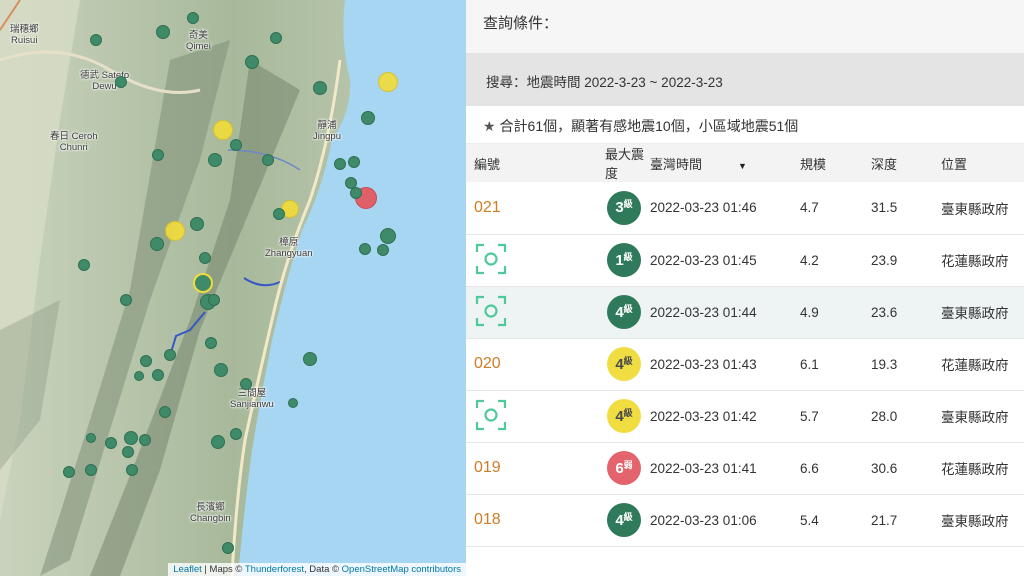 The width and height of the screenshot is (1024, 576). I want to click on column-header-magnitude: 規模, so click(835, 163).